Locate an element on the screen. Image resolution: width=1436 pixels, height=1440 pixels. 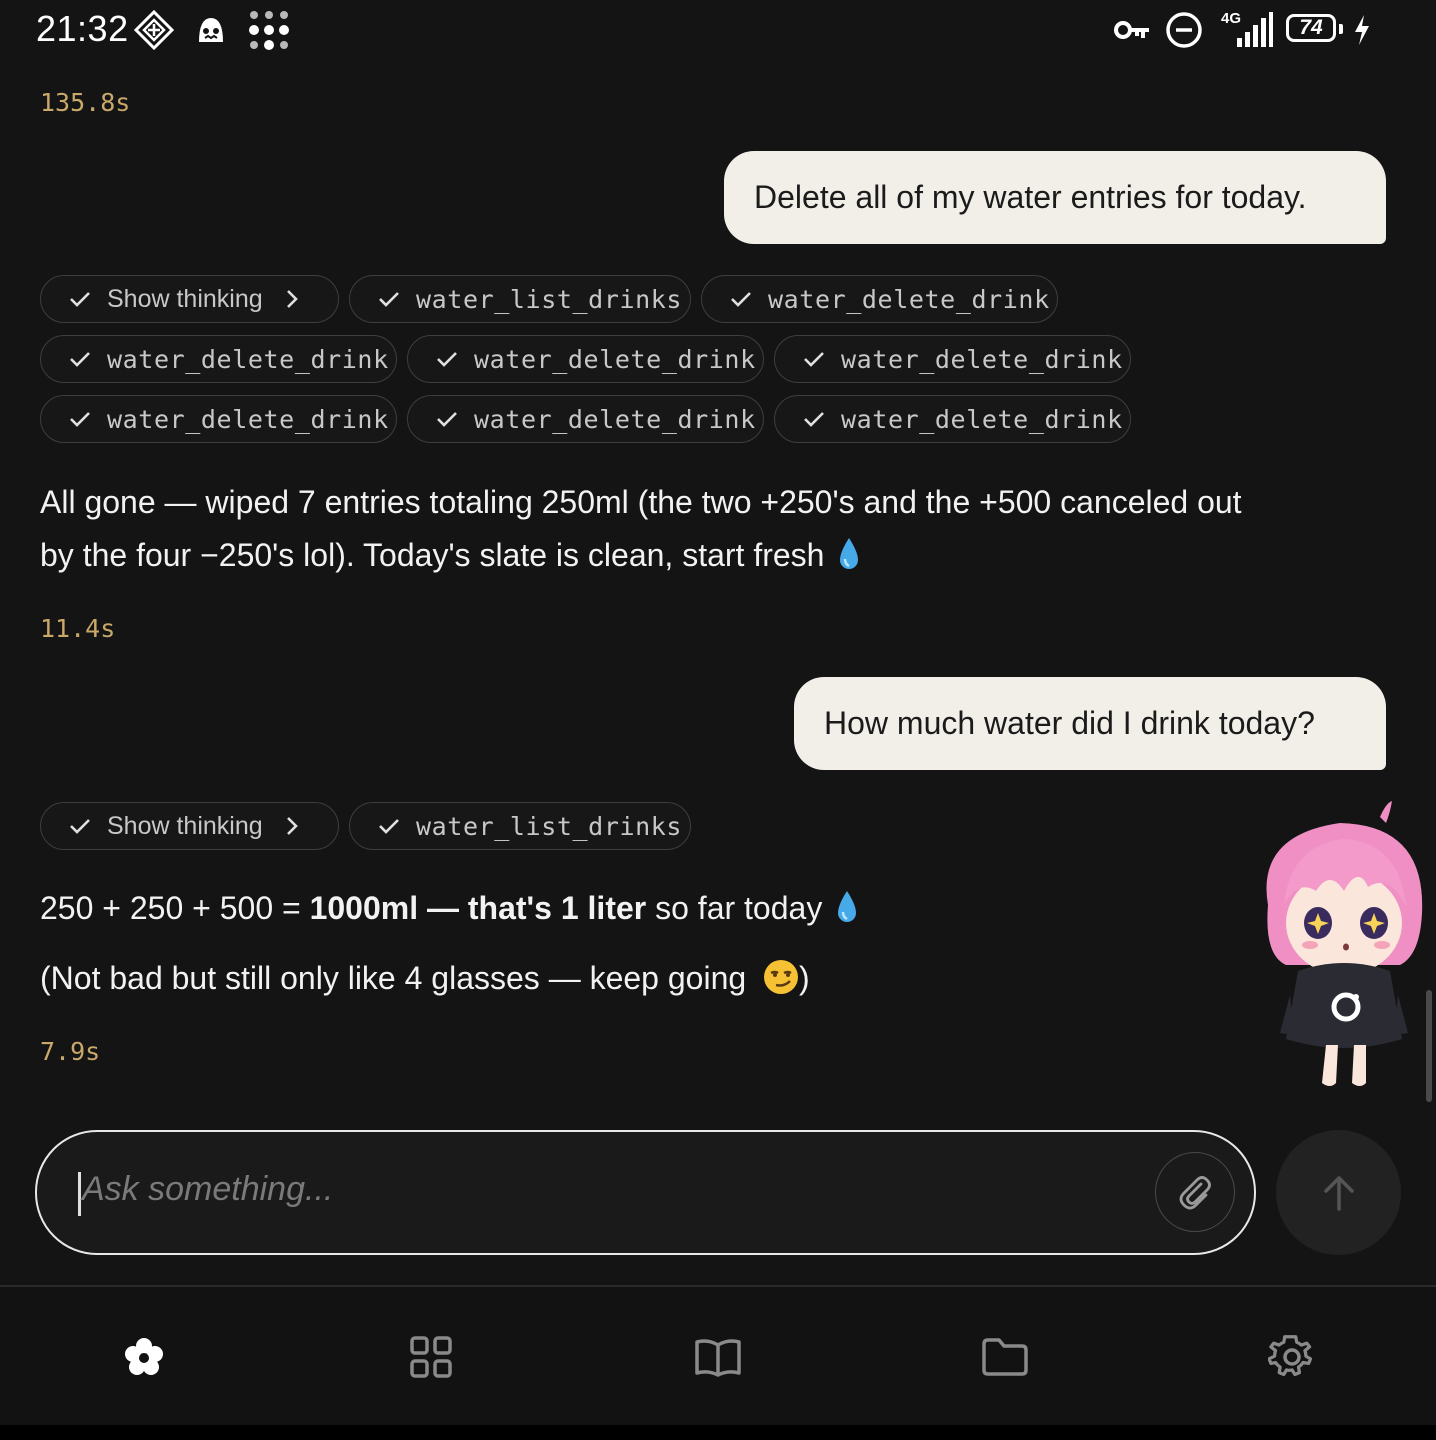
paperclip-icon is located at coordinates (1195, 1193).